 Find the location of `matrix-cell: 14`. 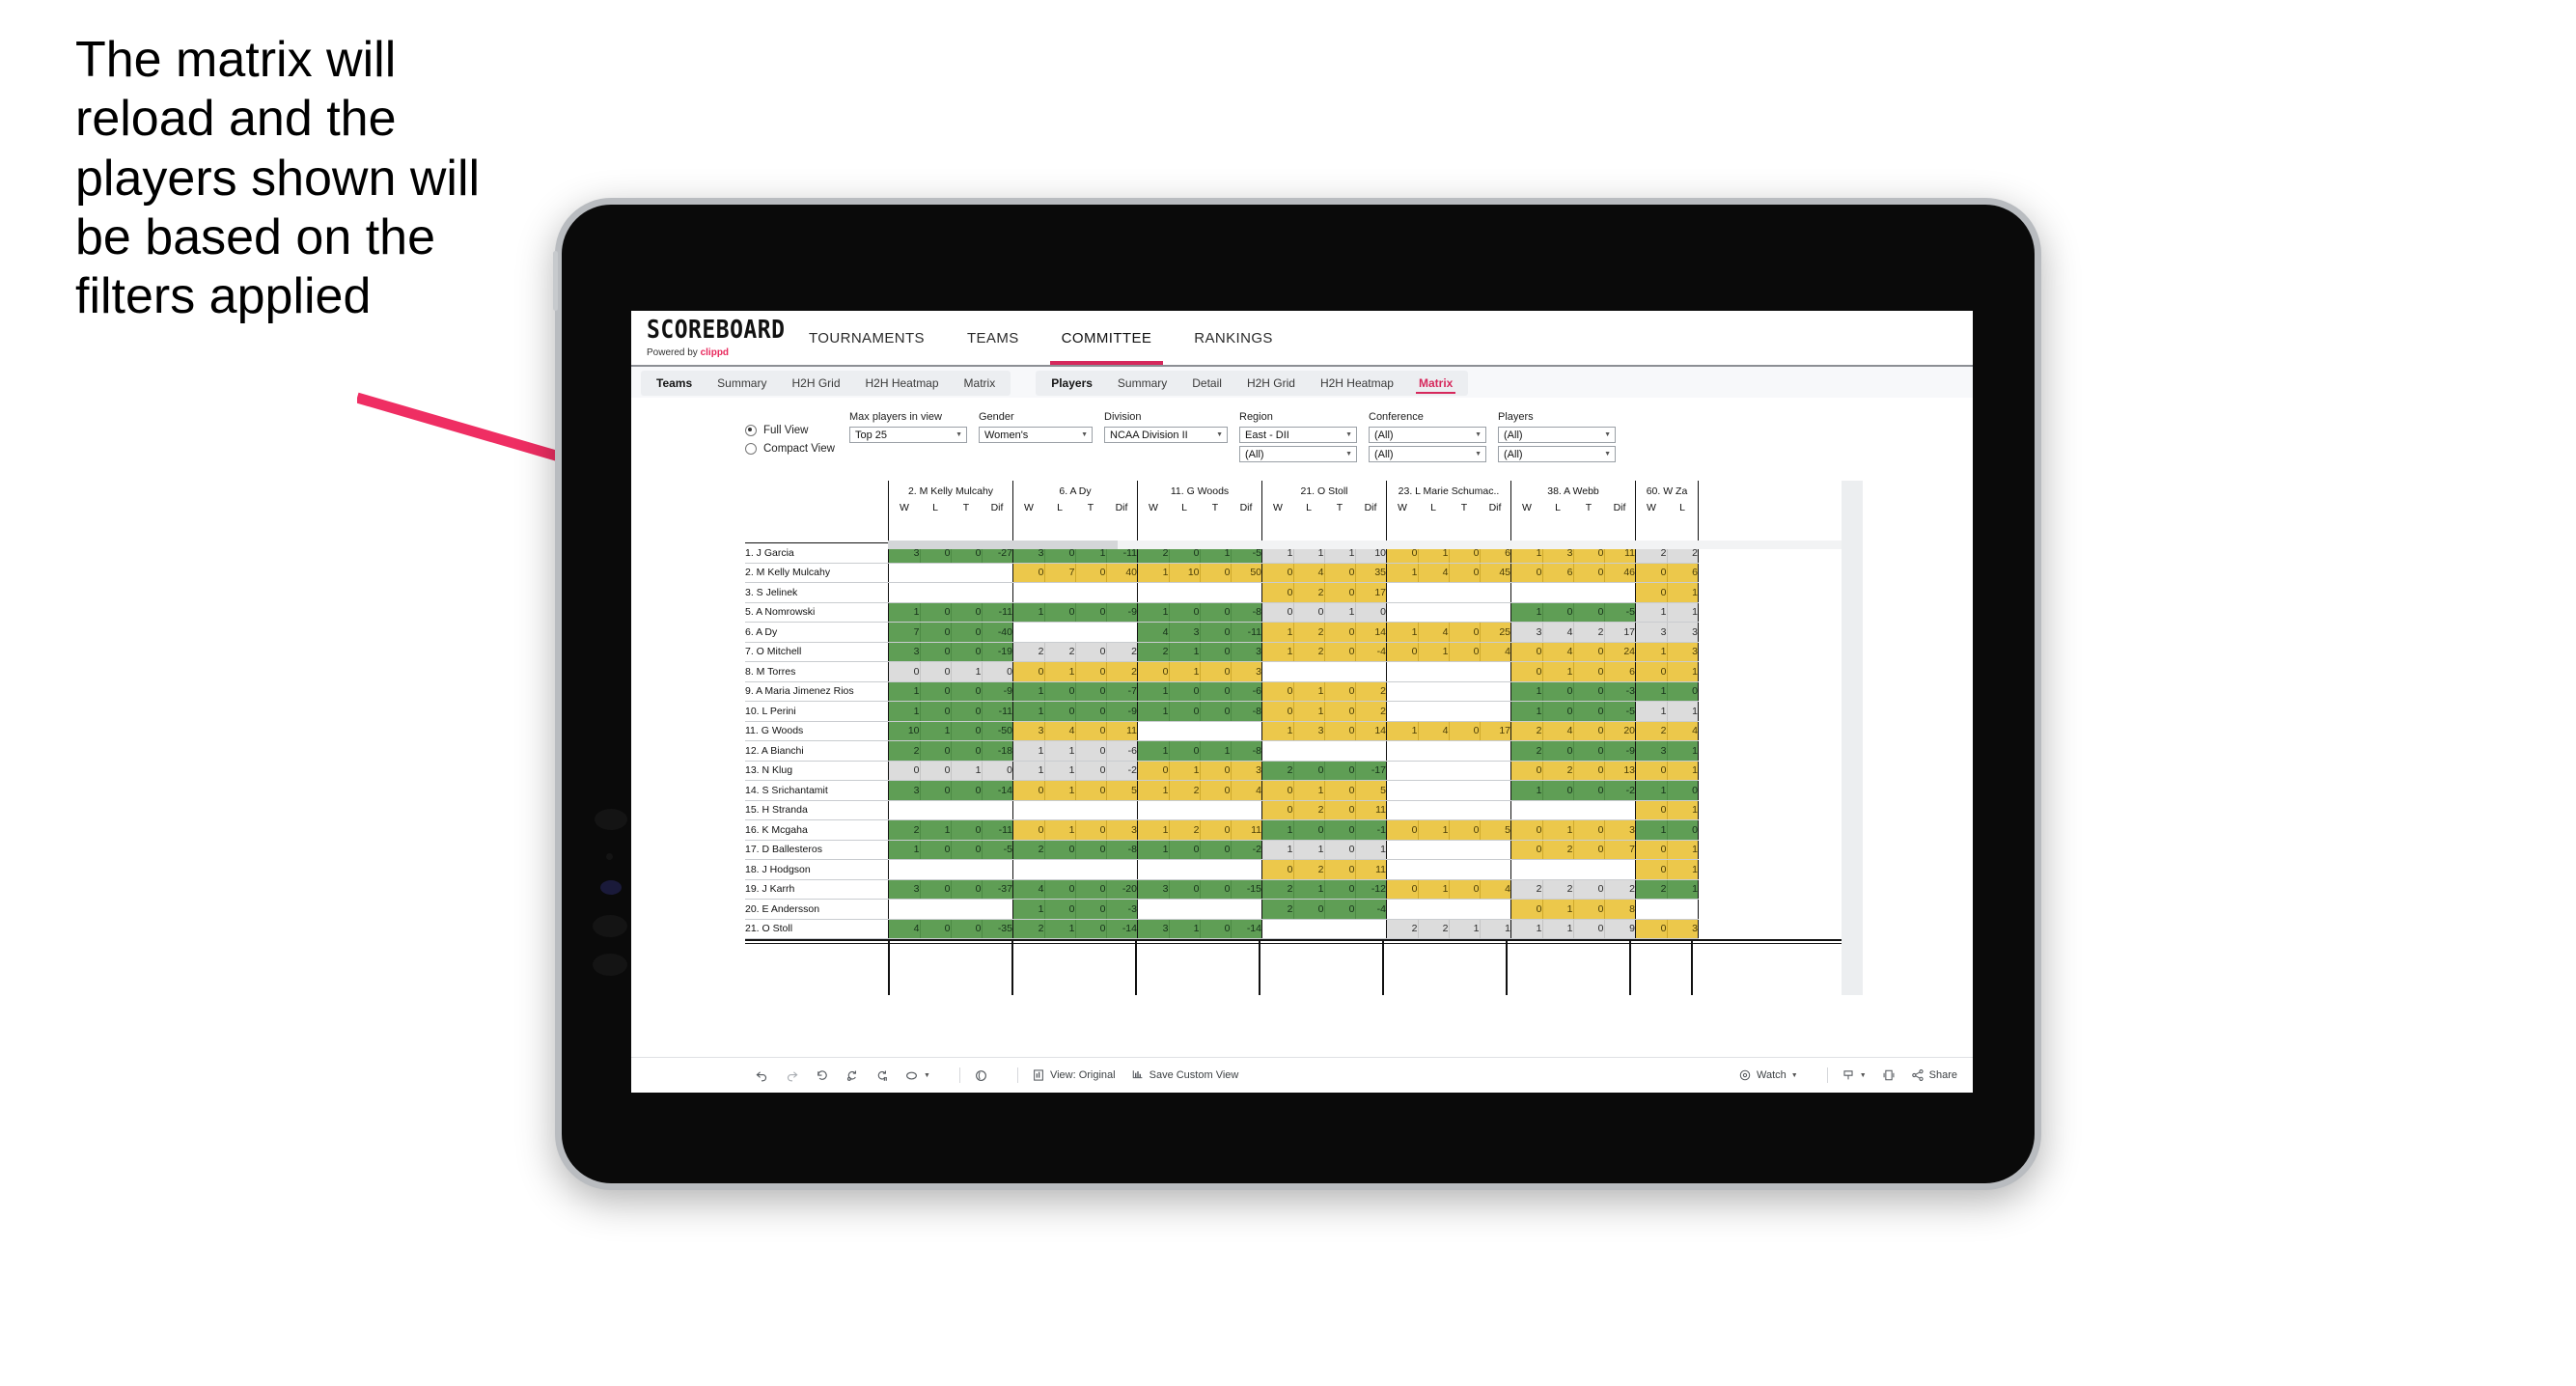

matrix-cell: 14 is located at coordinates (1370, 632).